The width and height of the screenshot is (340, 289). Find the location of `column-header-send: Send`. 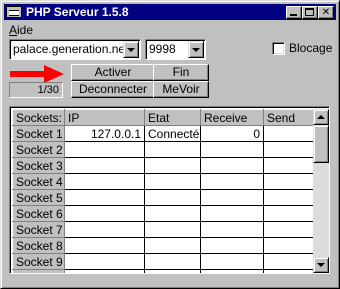

column-header-send: Send is located at coordinates (288, 117).